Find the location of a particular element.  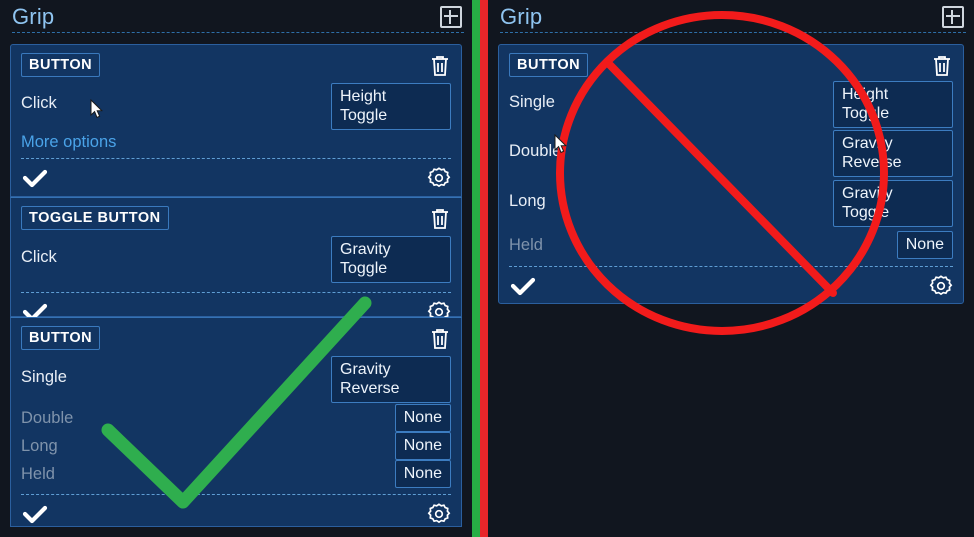

mapping-card: BUTTON Click Height Toggle More options is located at coordinates (236, 120).